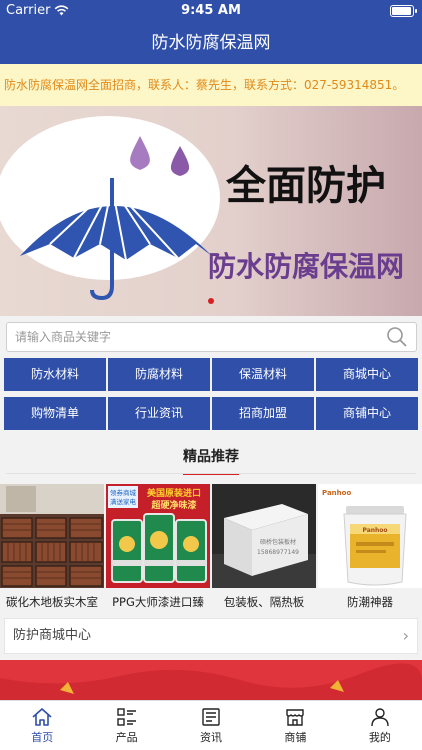 The height and width of the screenshot is (750, 422). What do you see at coordinates (264, 536) in the screenshot?
I see `product-image: 硕桥包装板材 15868977149` at bounding box center [264, 536].